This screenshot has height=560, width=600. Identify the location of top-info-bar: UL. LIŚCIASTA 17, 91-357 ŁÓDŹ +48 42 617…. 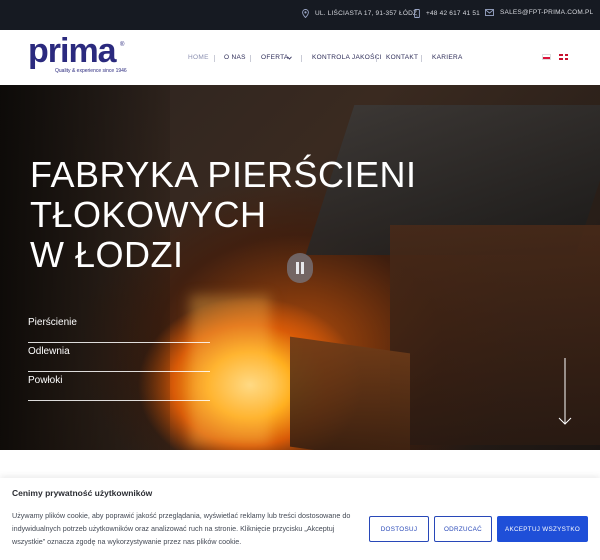
(300, 15).